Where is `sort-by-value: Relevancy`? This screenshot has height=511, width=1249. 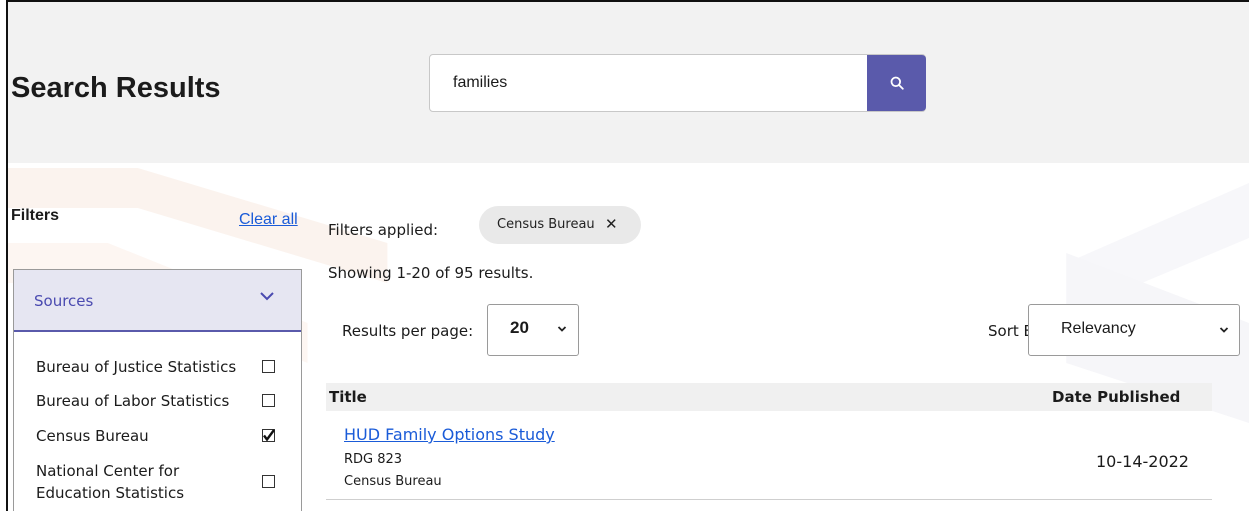 sort-by-value: Relevancy is located at coordinates (1098, 328).